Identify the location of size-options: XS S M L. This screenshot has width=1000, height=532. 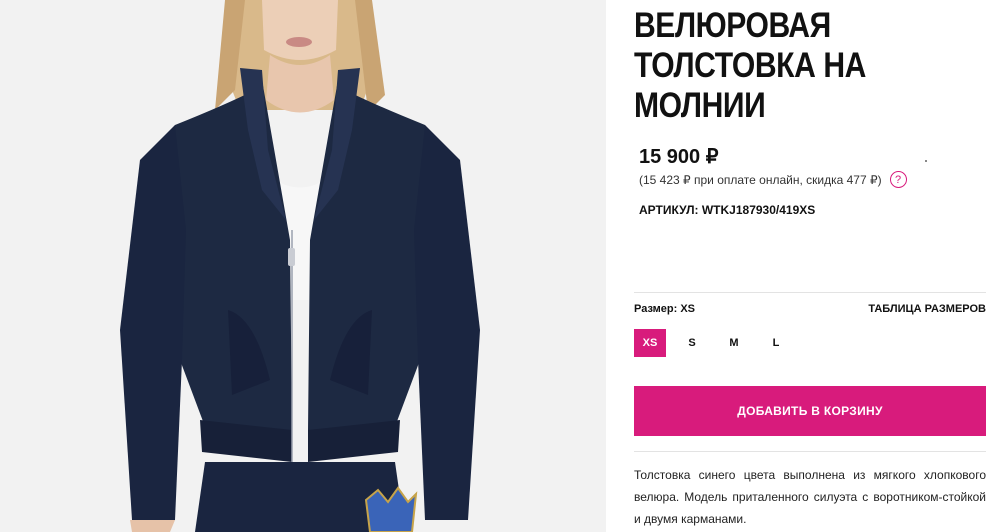
(713, 343).